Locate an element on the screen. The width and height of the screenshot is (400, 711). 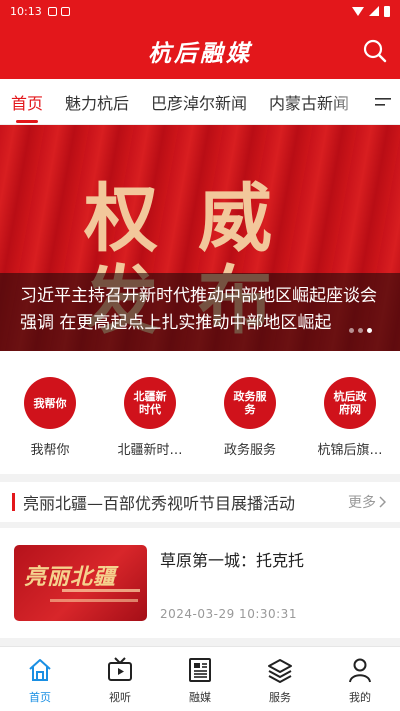
nav-profile: 我的 is located at coordinates (360, 679).